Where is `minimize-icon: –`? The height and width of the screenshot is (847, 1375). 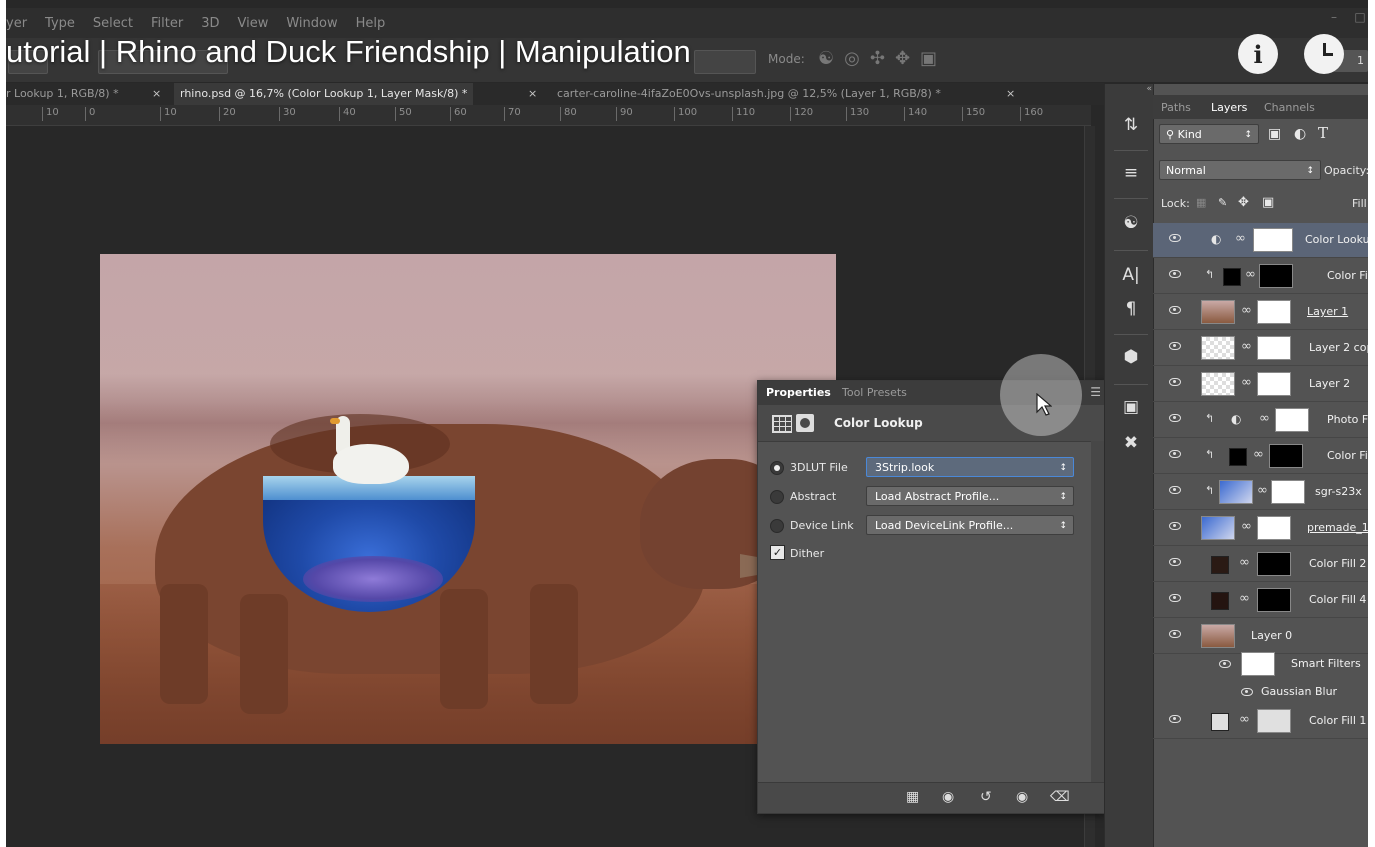
minimize-icon: – is located at coordinates (1334, 18).